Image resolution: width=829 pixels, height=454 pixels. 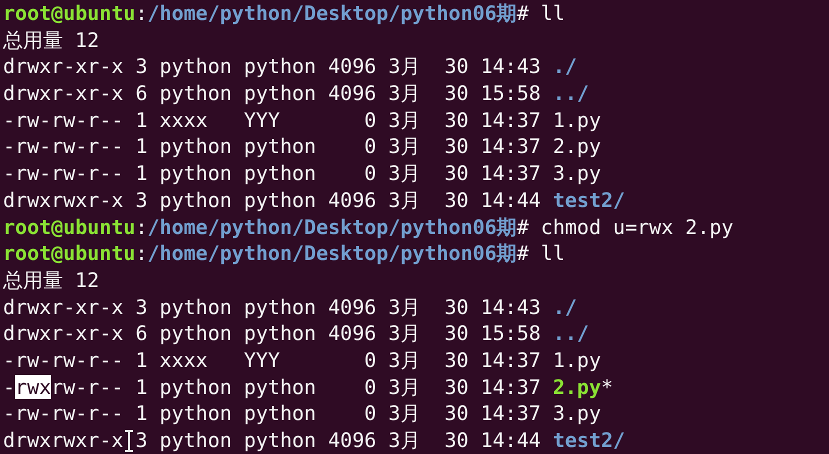 What do you see at coordinates (607, 386) in the screenshot?
I see `executable-marker: *` at bounding box center [607, 386].